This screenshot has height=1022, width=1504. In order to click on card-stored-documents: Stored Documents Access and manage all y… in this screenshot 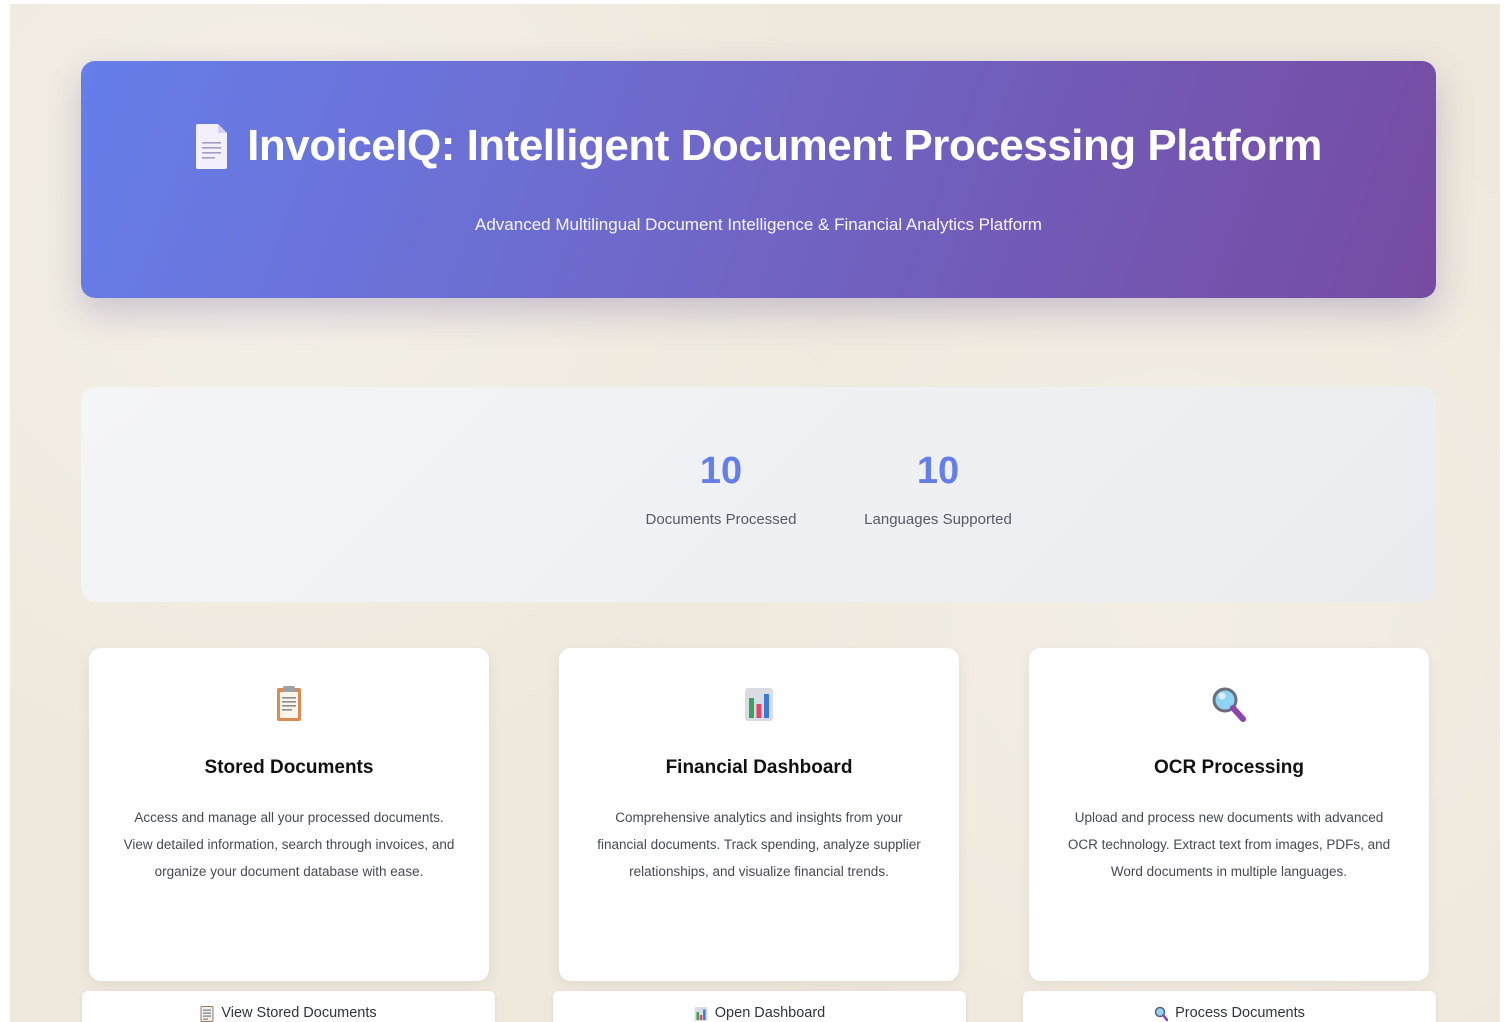, I will do `click(289, 814)`.